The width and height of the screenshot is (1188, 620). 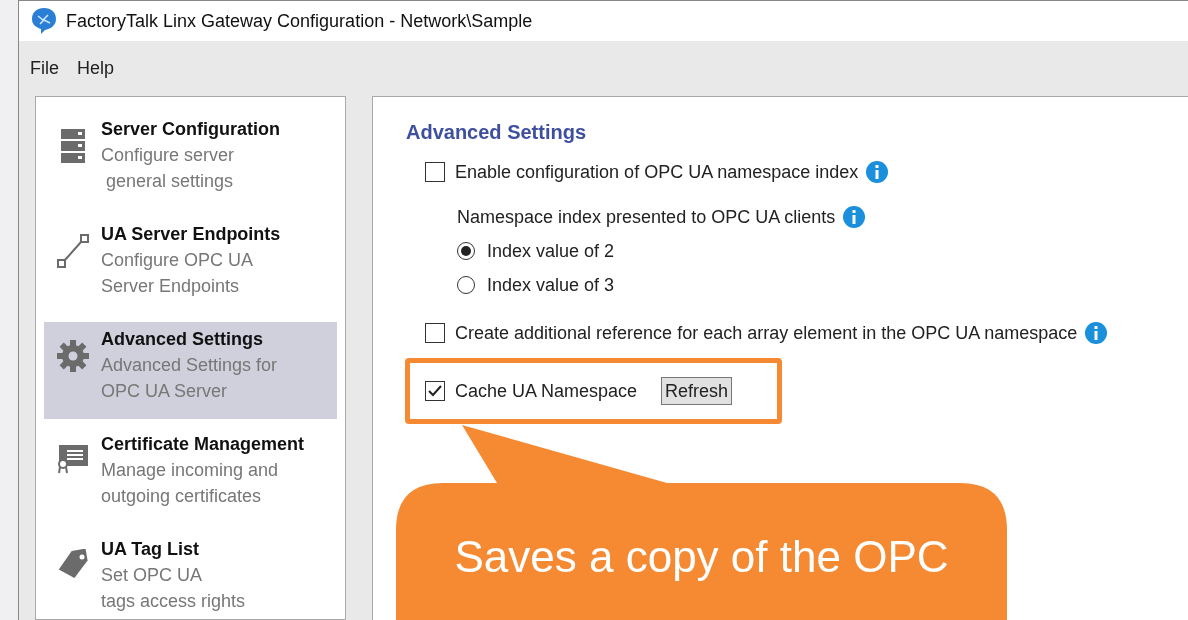 I want to click on sidebar-item: UA Tag List Set OPC UA tags access rights, so click(x=190, y=576).